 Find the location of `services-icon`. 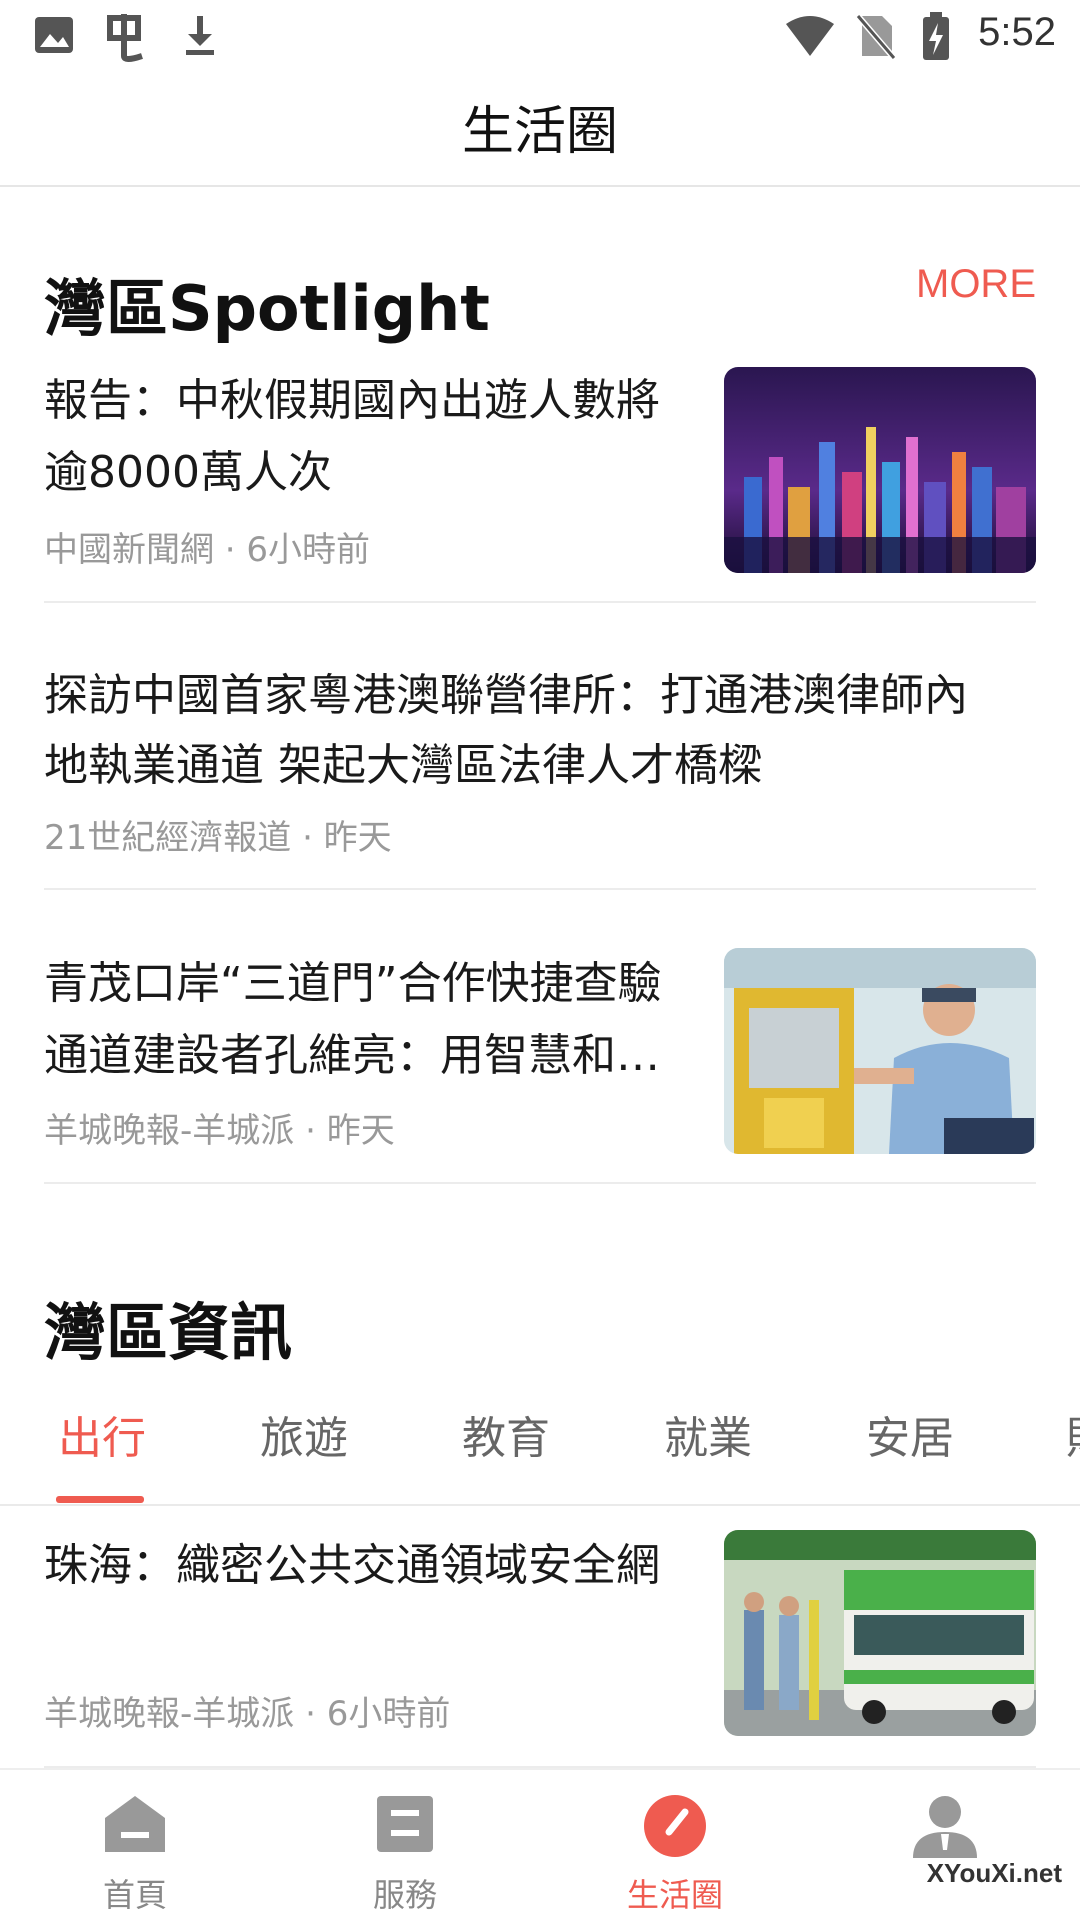

services-icon is located at coordinates (405, 1824).